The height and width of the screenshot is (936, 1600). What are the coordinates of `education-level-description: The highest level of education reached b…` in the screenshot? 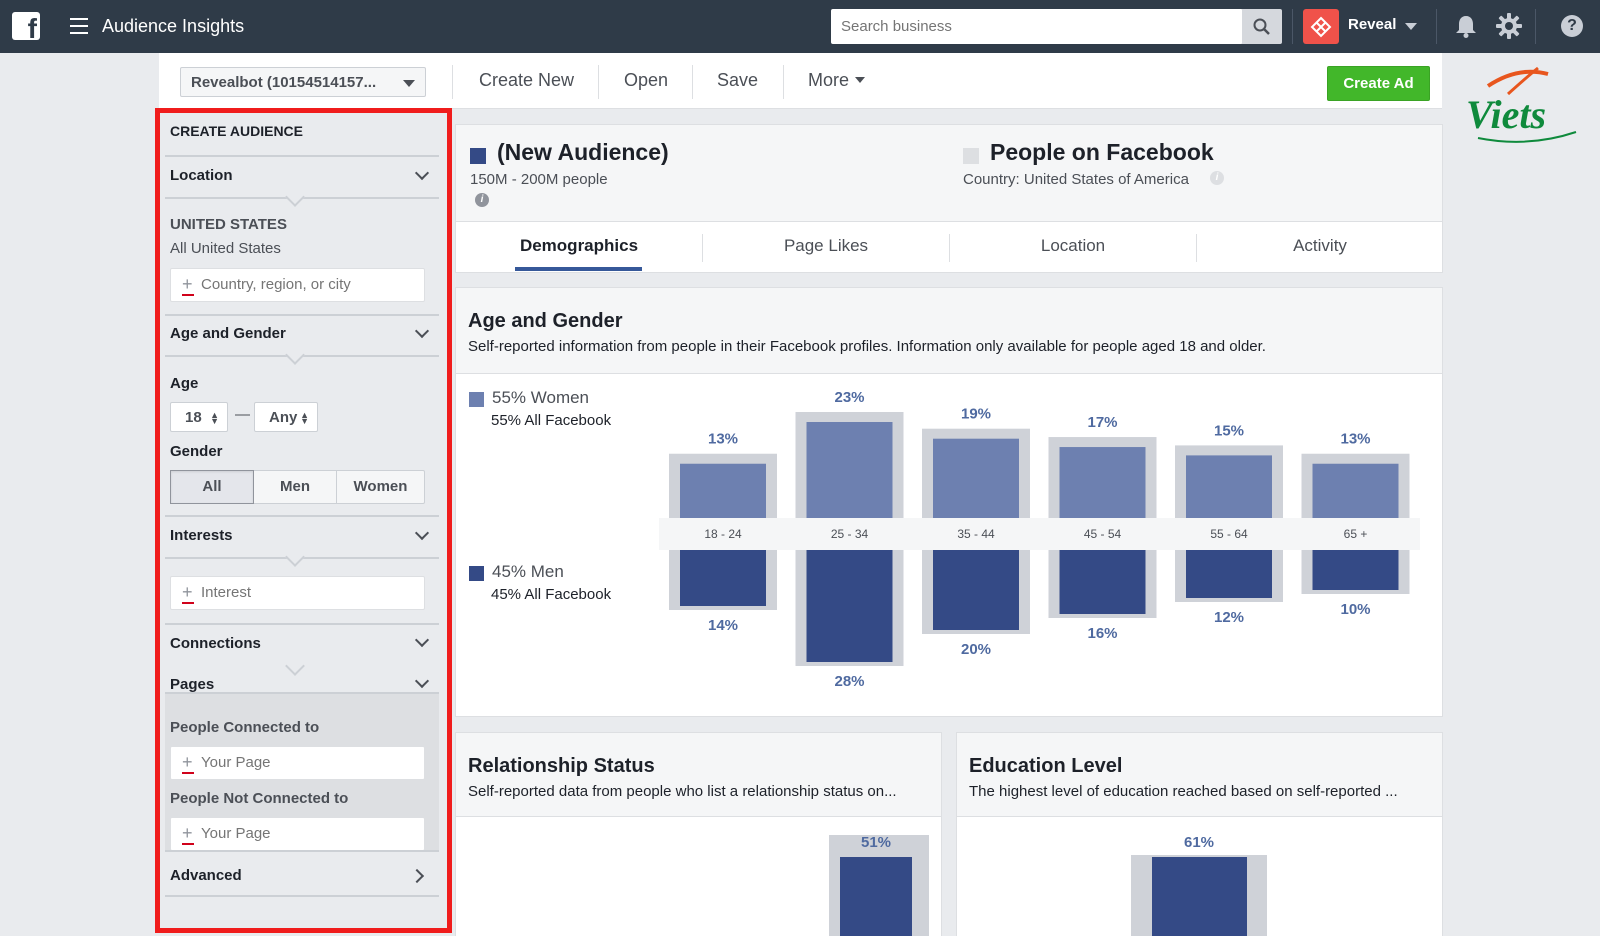 It's located at (1183, 791).